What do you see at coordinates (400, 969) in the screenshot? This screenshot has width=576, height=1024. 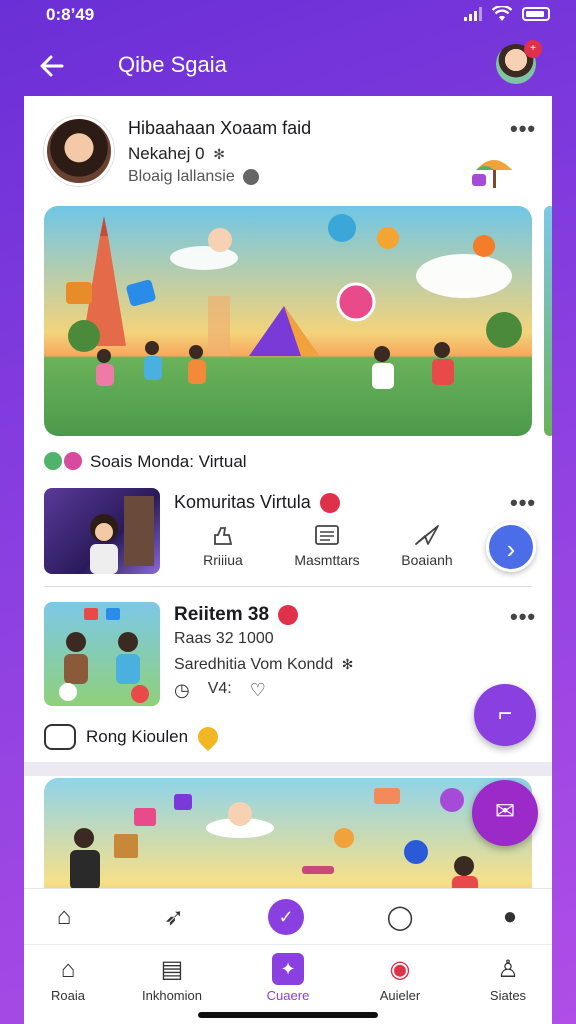 I see `notification-icon: ◉` at bounding box center [400, 969].